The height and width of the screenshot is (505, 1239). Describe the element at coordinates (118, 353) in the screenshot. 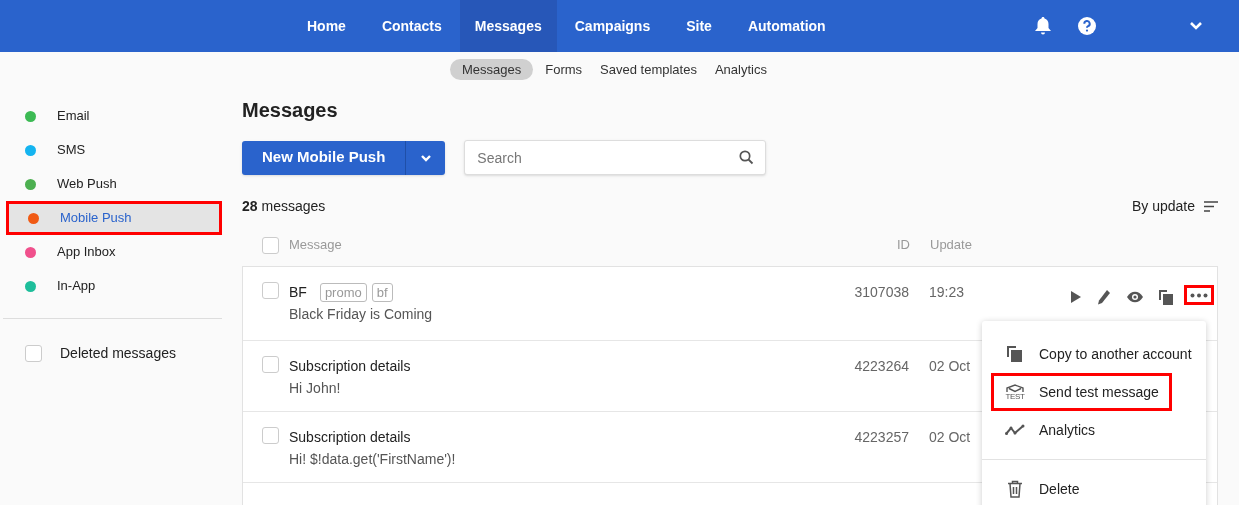

I see `deleted-messages-label: Deleted messages` at that location.